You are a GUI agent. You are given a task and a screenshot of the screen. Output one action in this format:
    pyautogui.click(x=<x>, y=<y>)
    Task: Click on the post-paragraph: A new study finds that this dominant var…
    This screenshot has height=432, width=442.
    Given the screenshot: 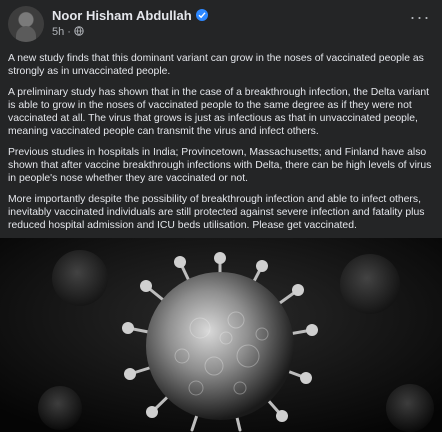 What is the action you would take?
    pyautogui.click(x=216, y=65)
    